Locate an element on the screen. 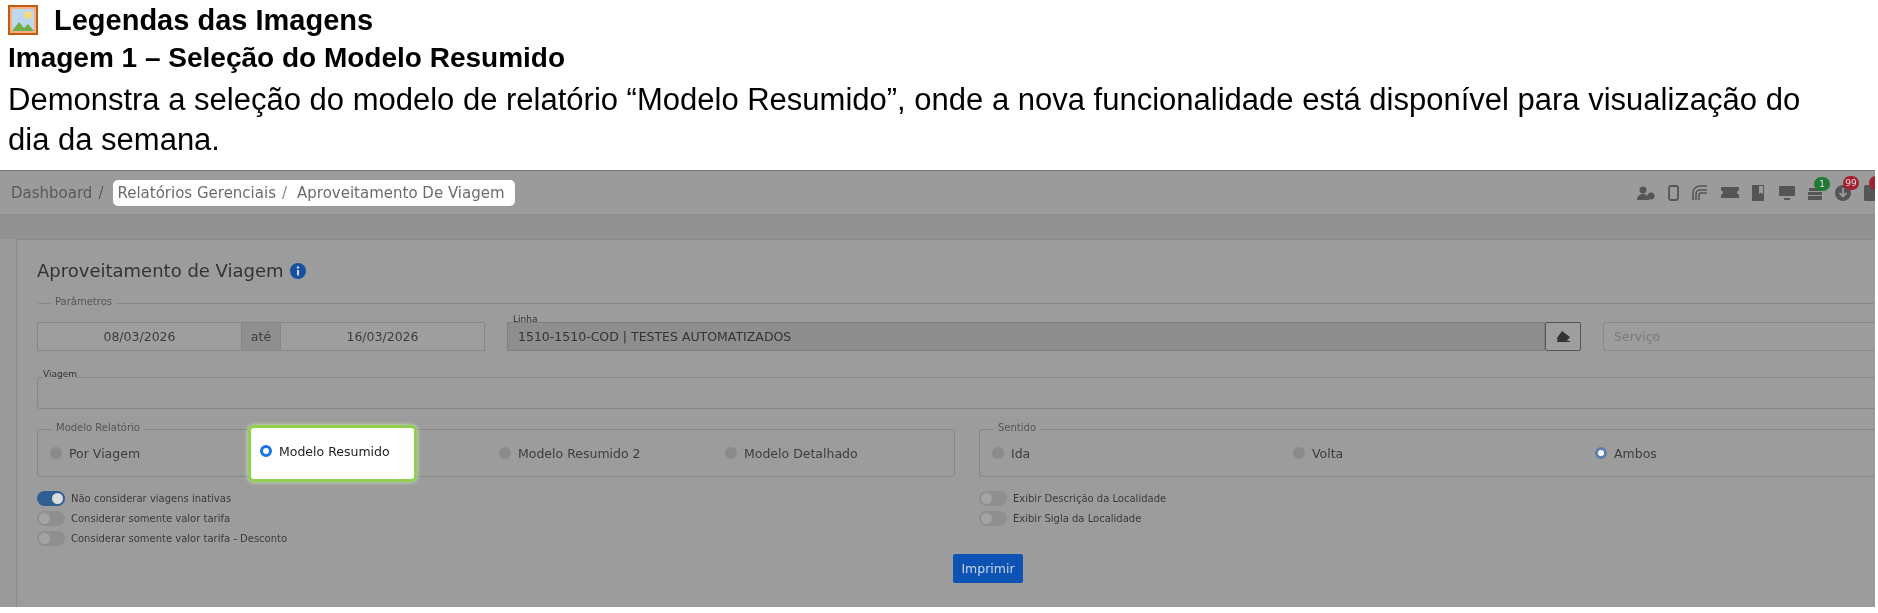 Image resolution: width=1878 pixels, height=613 pixels. radio-option: Volta is located at coordinates (1312, 453).